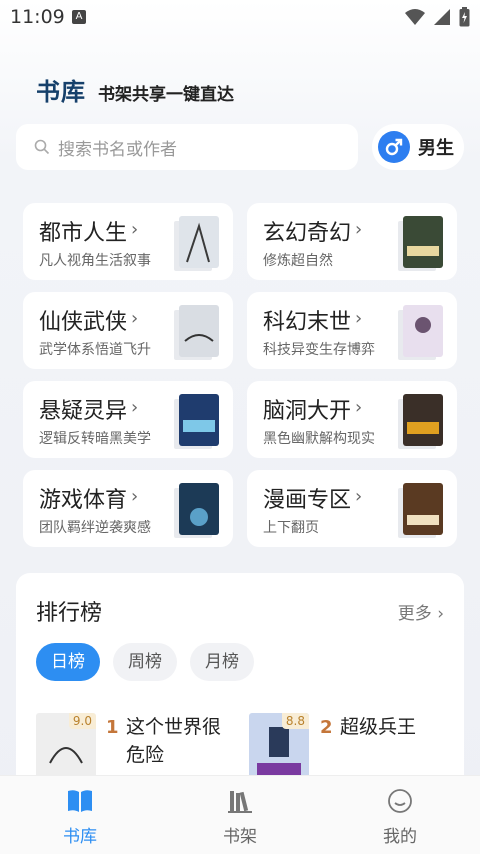 The image size is (480, 854). I want to click on bottom-nav: 书库 书架 我的, so click(240, 814).